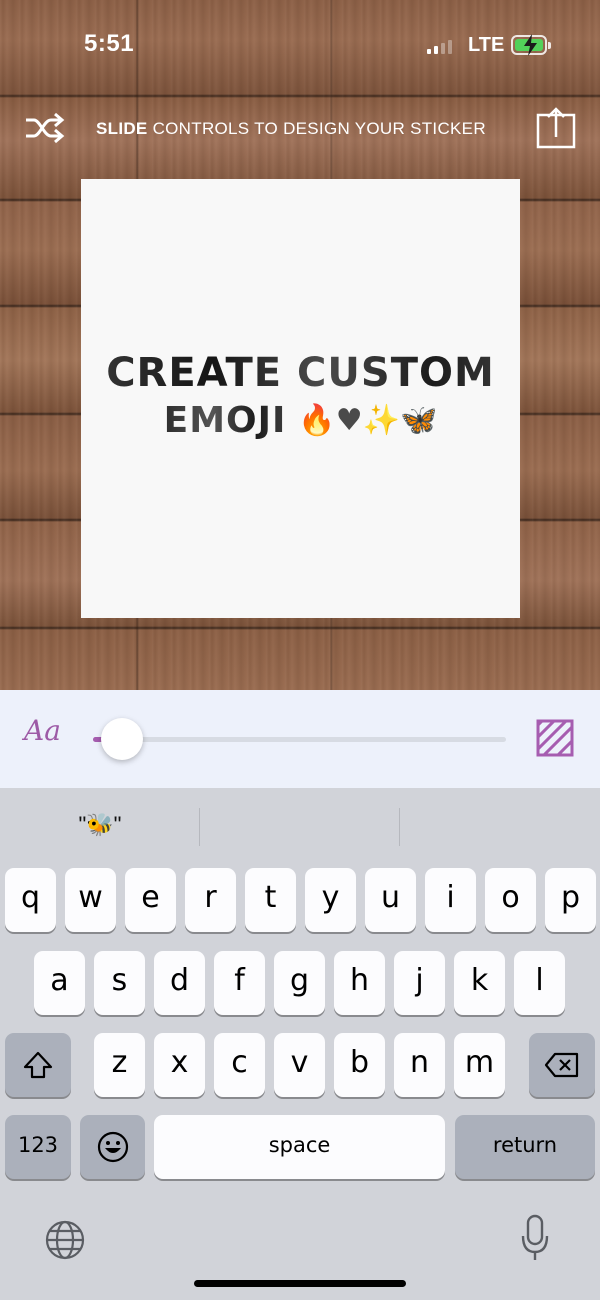 The height and width of the screenshot is (1300, 600). I want to click on key-i: i, so click(450, 900).